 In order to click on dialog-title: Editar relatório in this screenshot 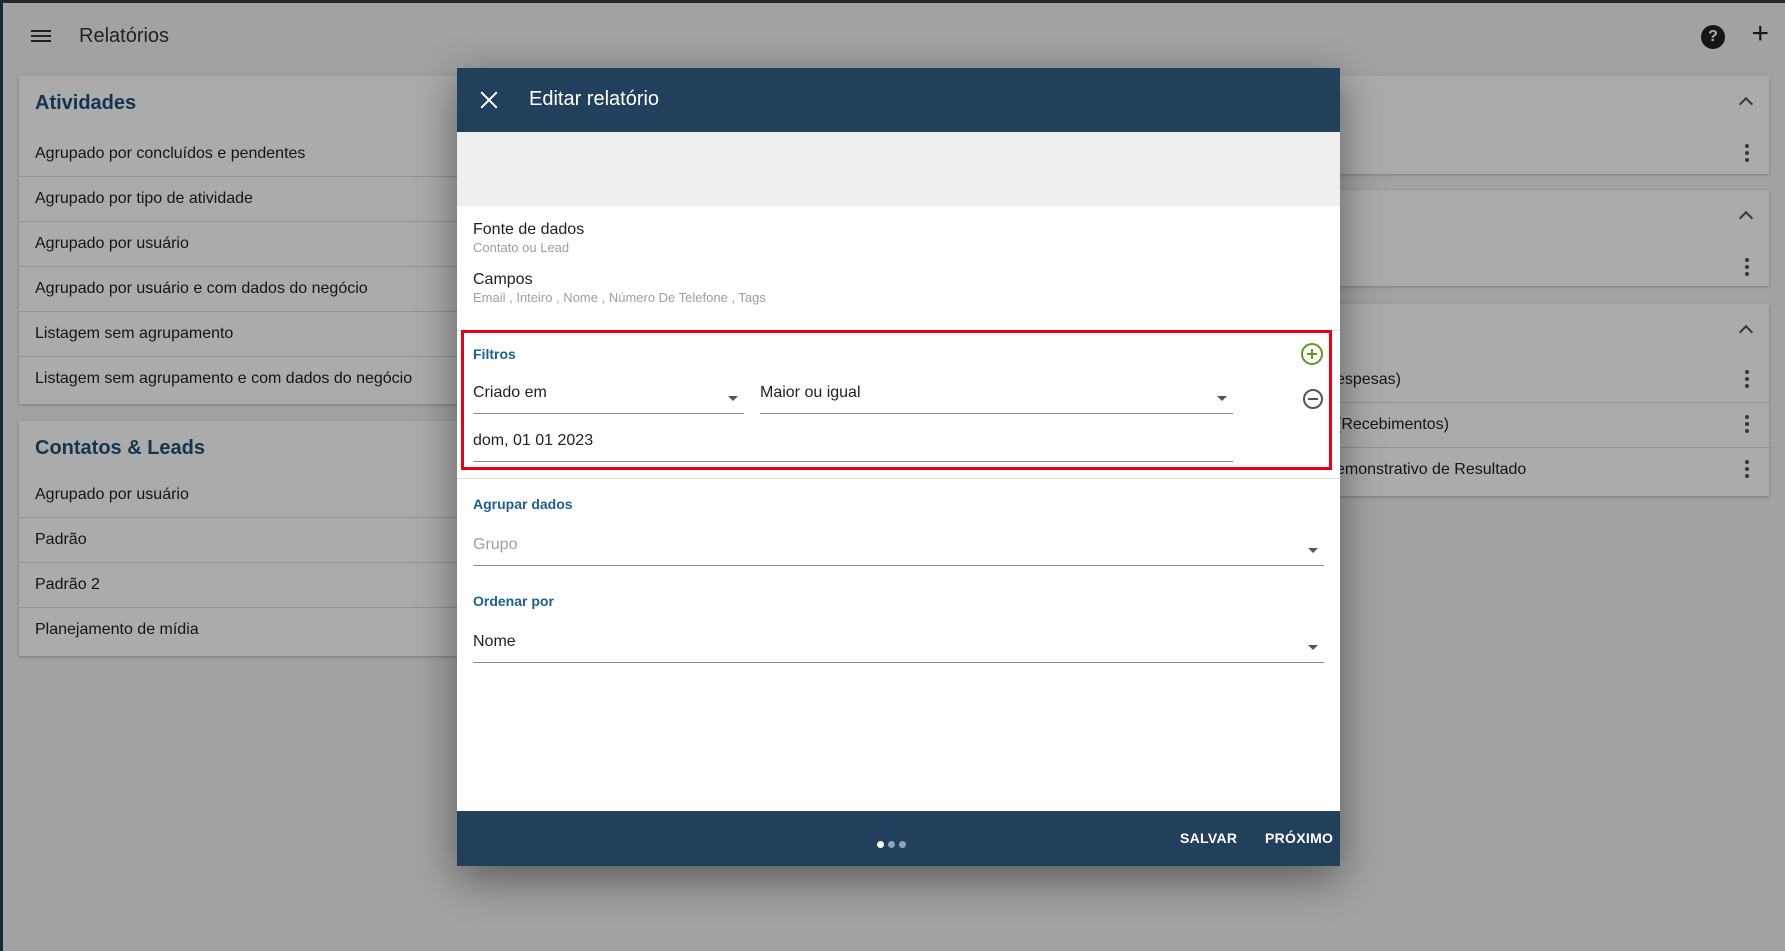, I will do `click(594, 99)`.